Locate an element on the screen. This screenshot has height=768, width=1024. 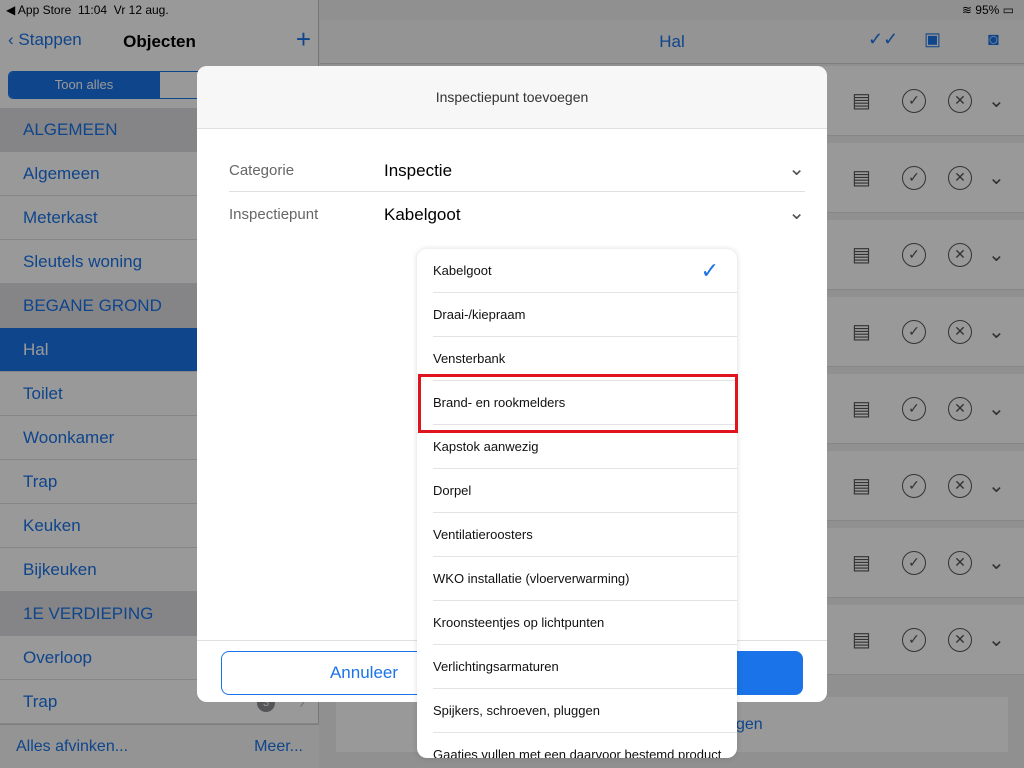
inspection-point-field: Inspectiepunt Kabelgoot ⌄ is located at coordinates (517, 214).